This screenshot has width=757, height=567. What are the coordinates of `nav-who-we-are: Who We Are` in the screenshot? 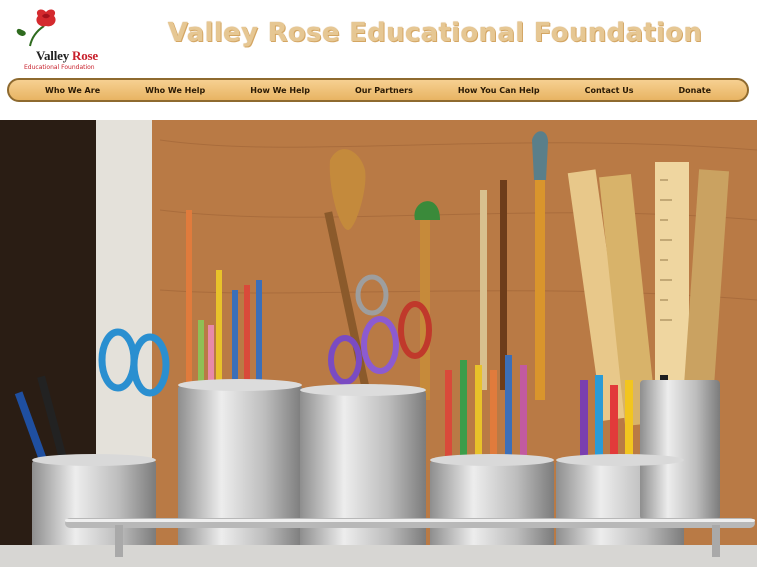 It's located at (72, 90).